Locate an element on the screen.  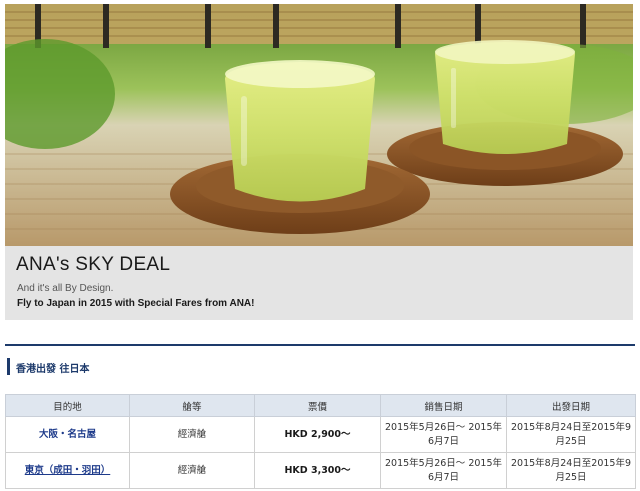
section-header: 香港出發 往日本 is located at coordinates (320, 364).